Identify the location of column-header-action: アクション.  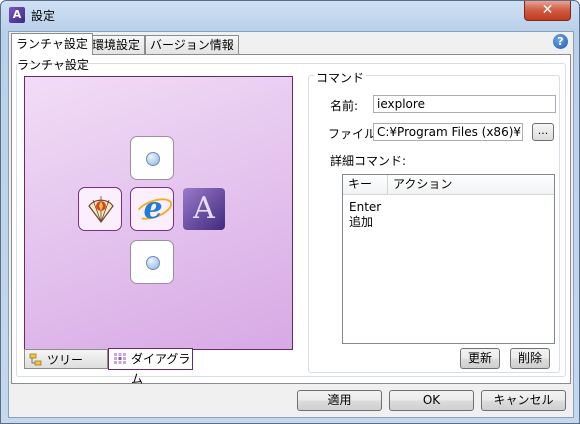
(468, 184).